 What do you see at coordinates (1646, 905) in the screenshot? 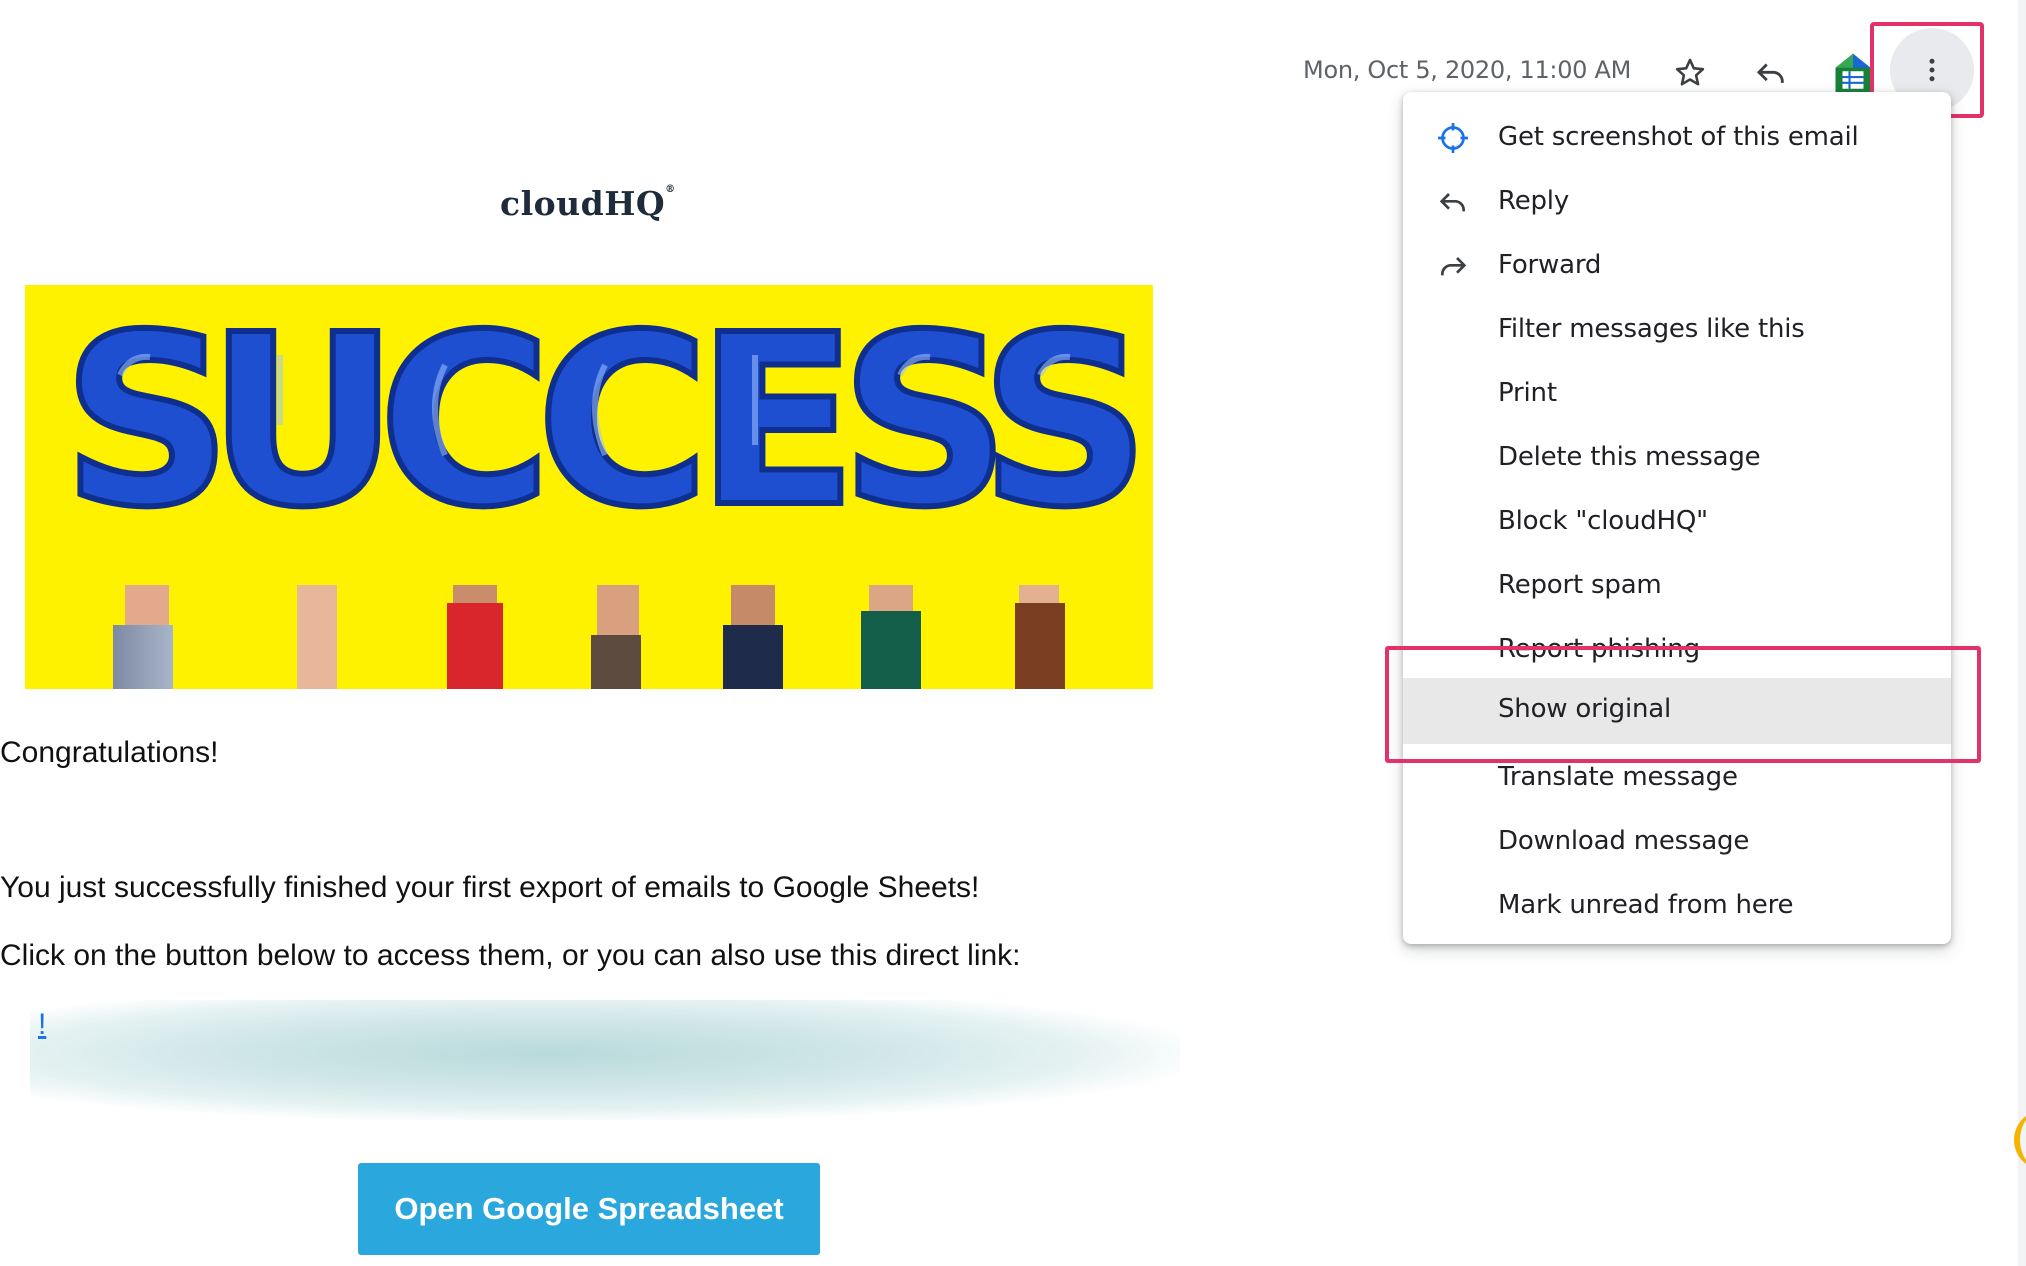
I see `menu-item-label: Mark unread from here` at bounding box center [1646, 905].